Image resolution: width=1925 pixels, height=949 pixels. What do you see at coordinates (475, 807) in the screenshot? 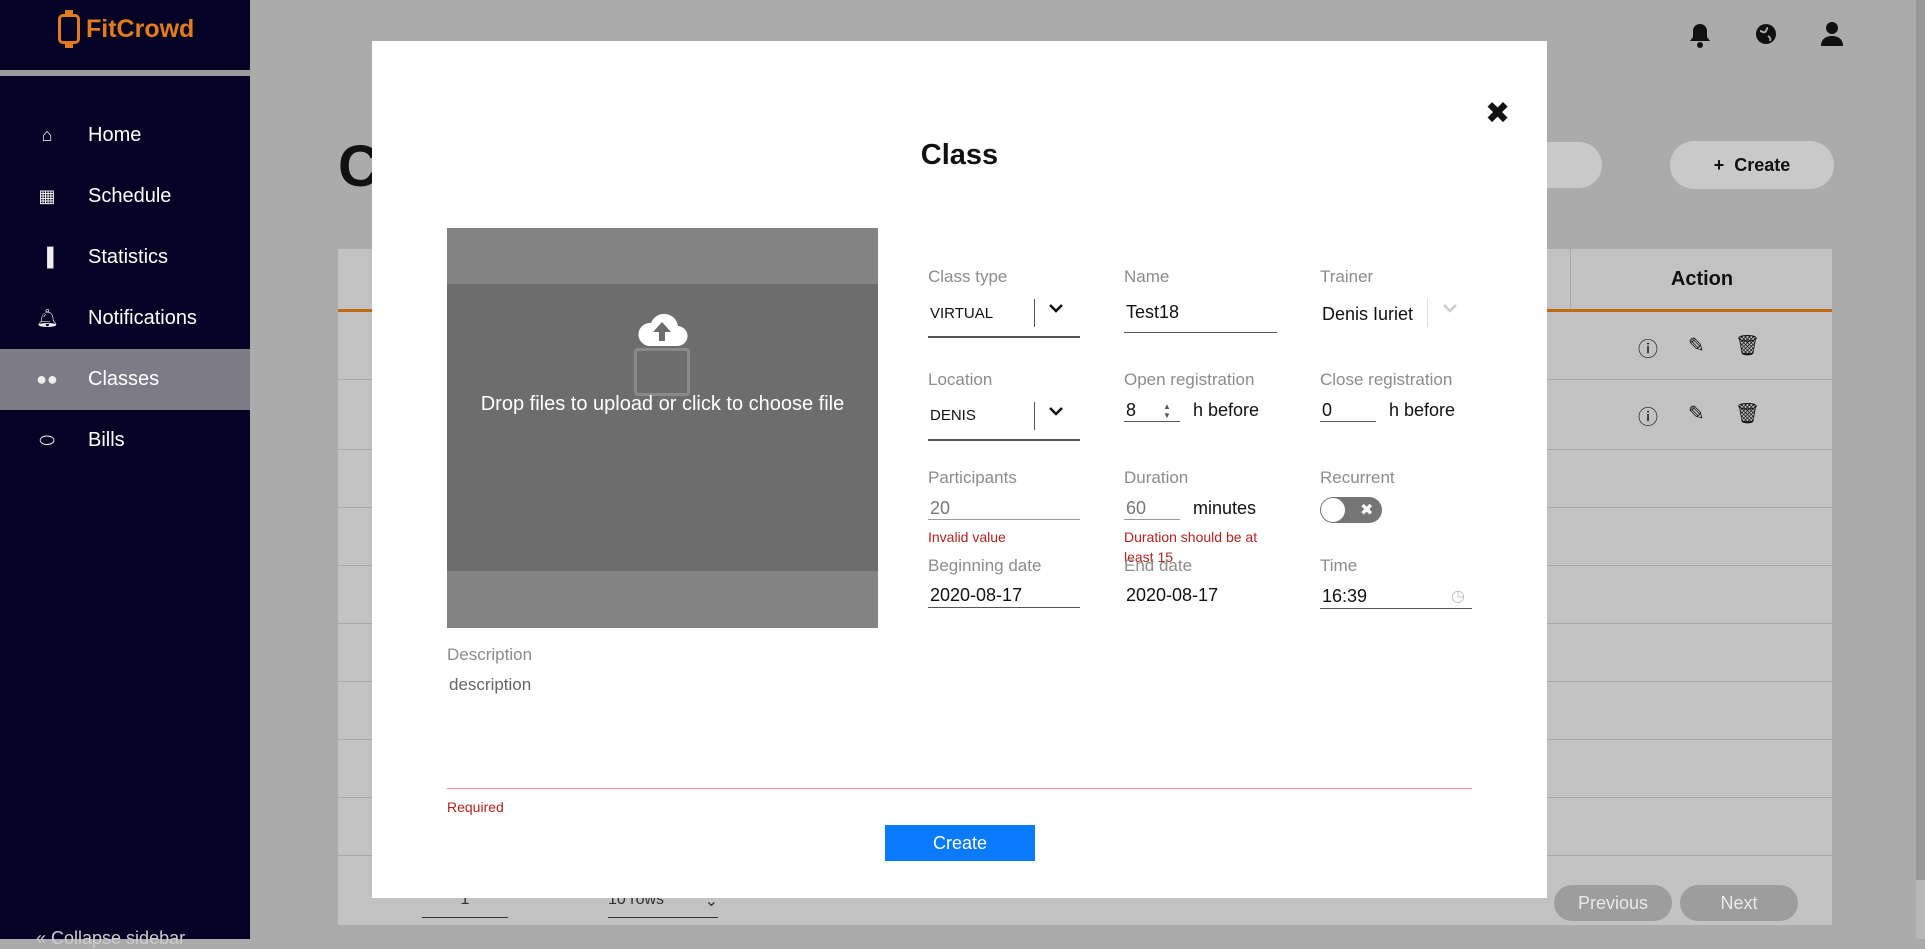
I see `description-error: Required` at bounding box center [475, 807].